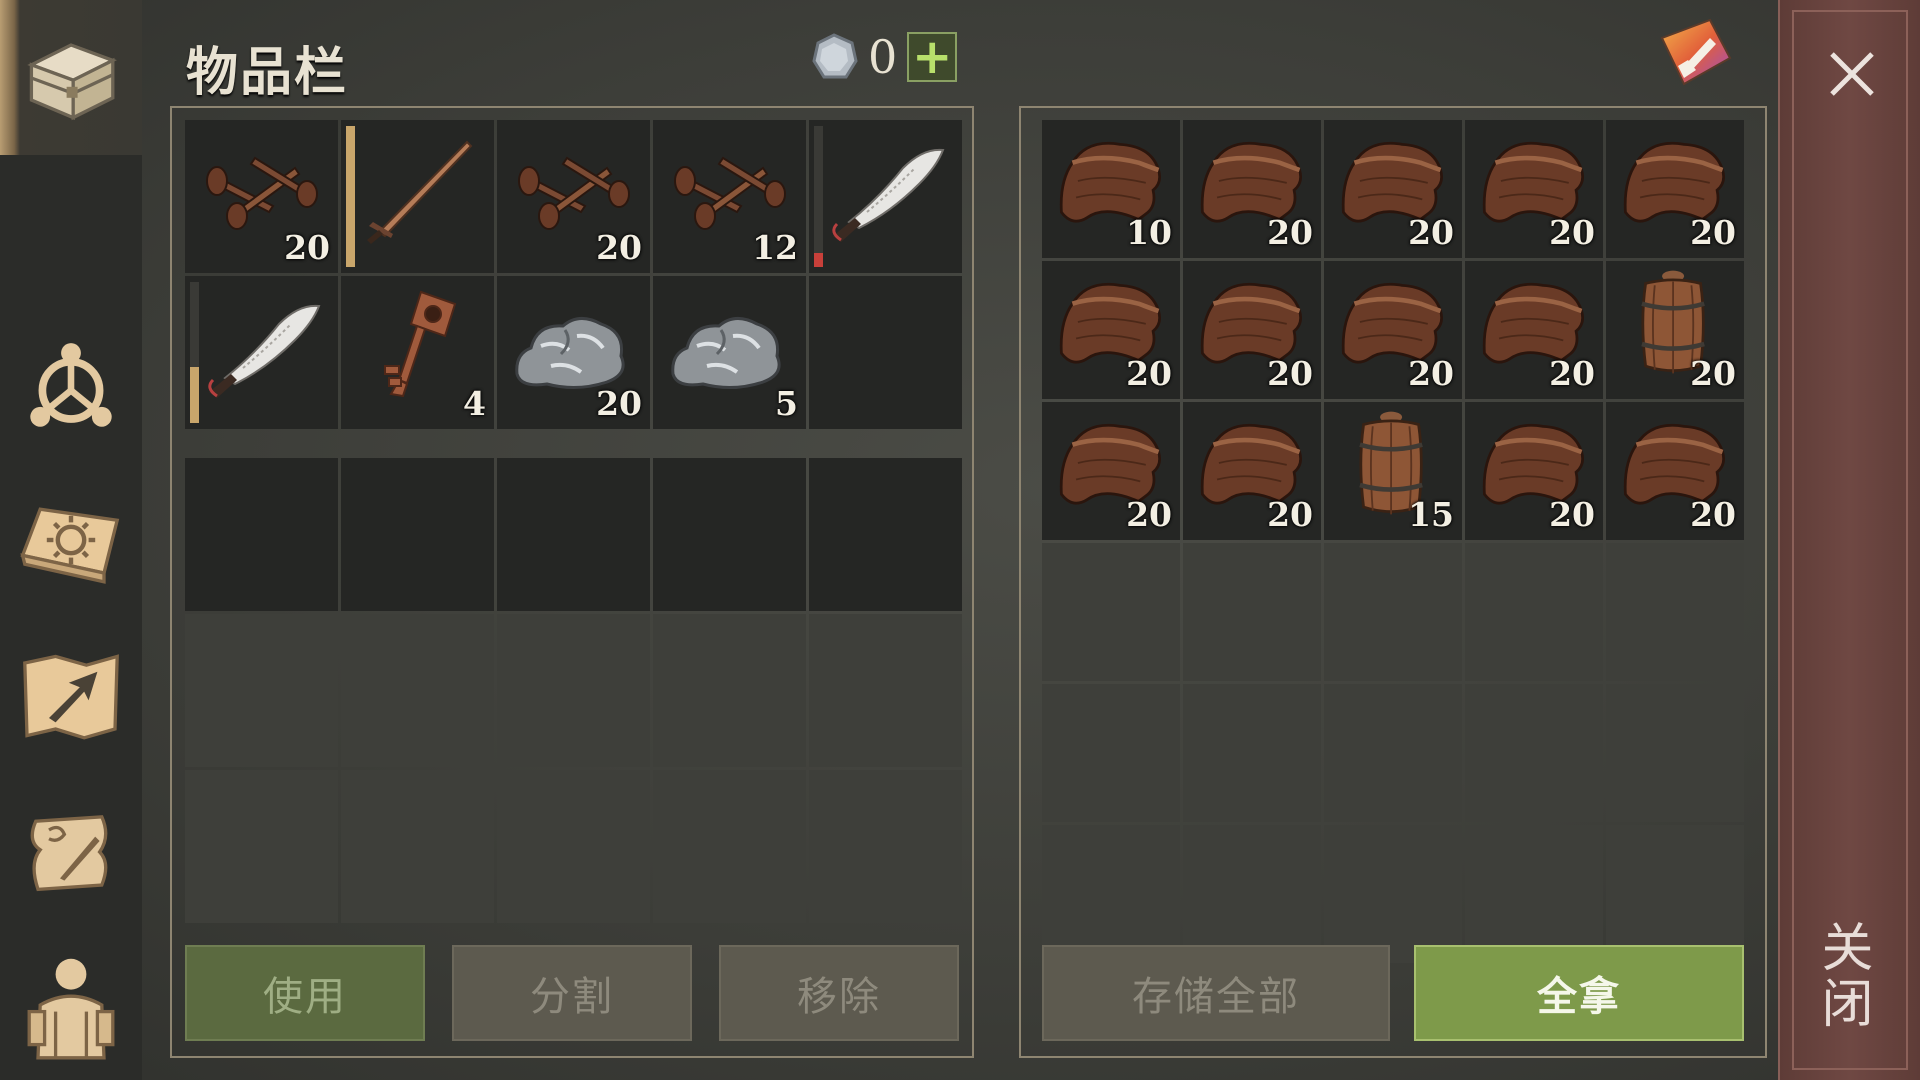 The height and width of the screenshot is (1080, 1920). Describe the element at coordinates (573, 274) in the screenshot. I see `inventory-grid: 20 20 12 4 20 5` at that location.